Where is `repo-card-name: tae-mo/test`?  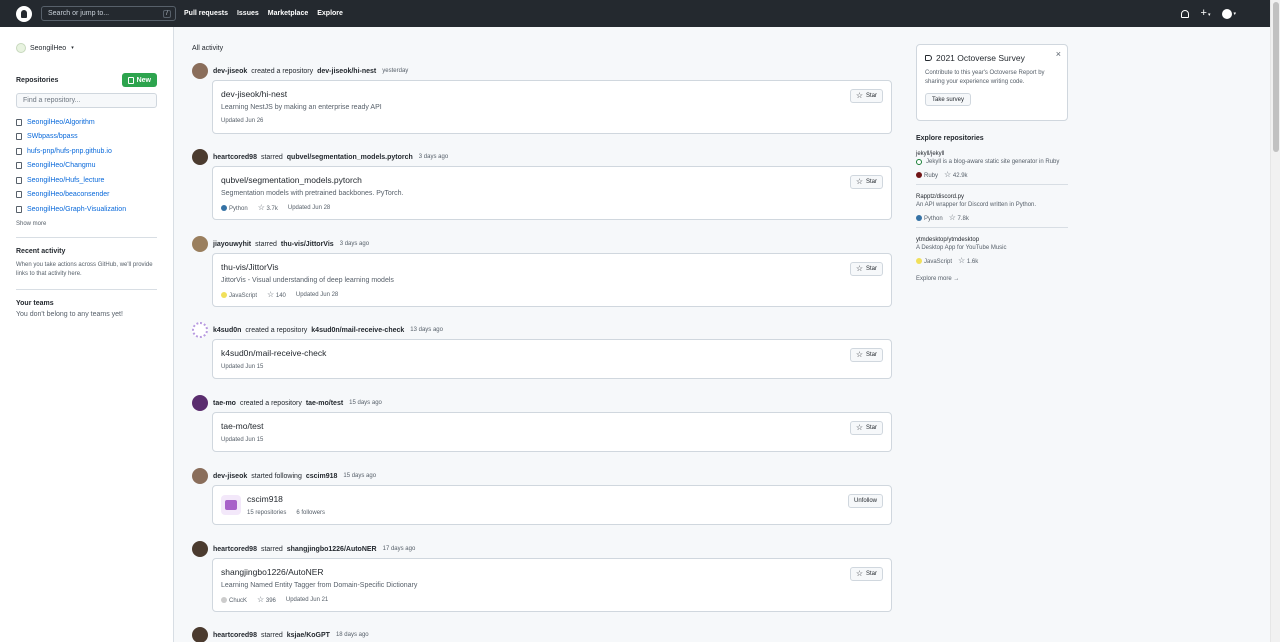
repo-card-name: tae-mo/test is located at coordinates (242, 426).